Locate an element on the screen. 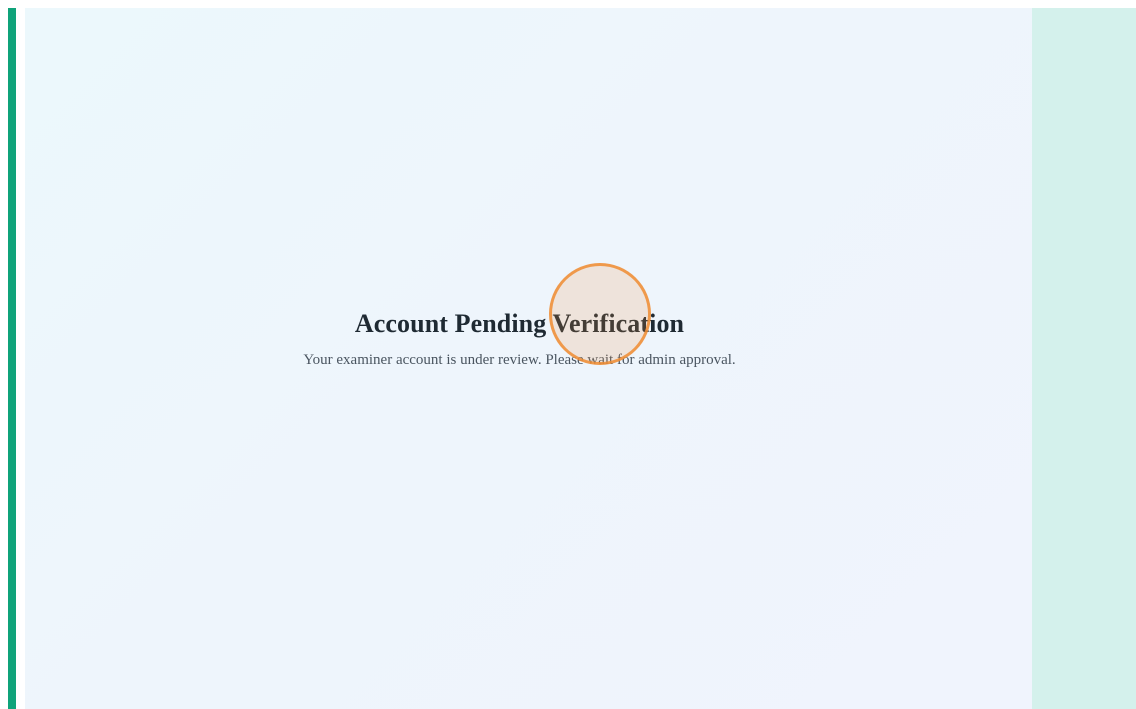 The width and height of the screenshot is (1136, 709). sidebar-accent-bar is located at coordinates (12, 358).